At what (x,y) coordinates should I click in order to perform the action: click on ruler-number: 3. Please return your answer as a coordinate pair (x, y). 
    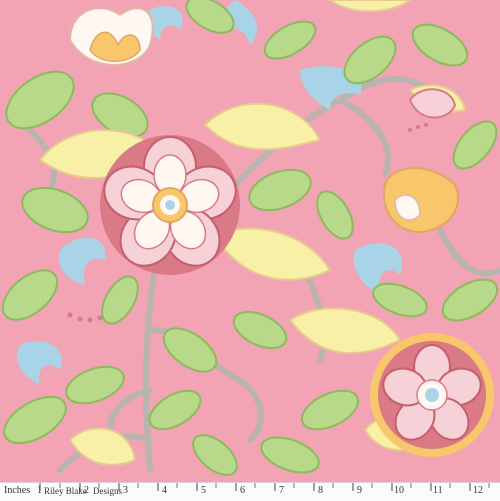
    Looking at the image, I should click on (125, 490).